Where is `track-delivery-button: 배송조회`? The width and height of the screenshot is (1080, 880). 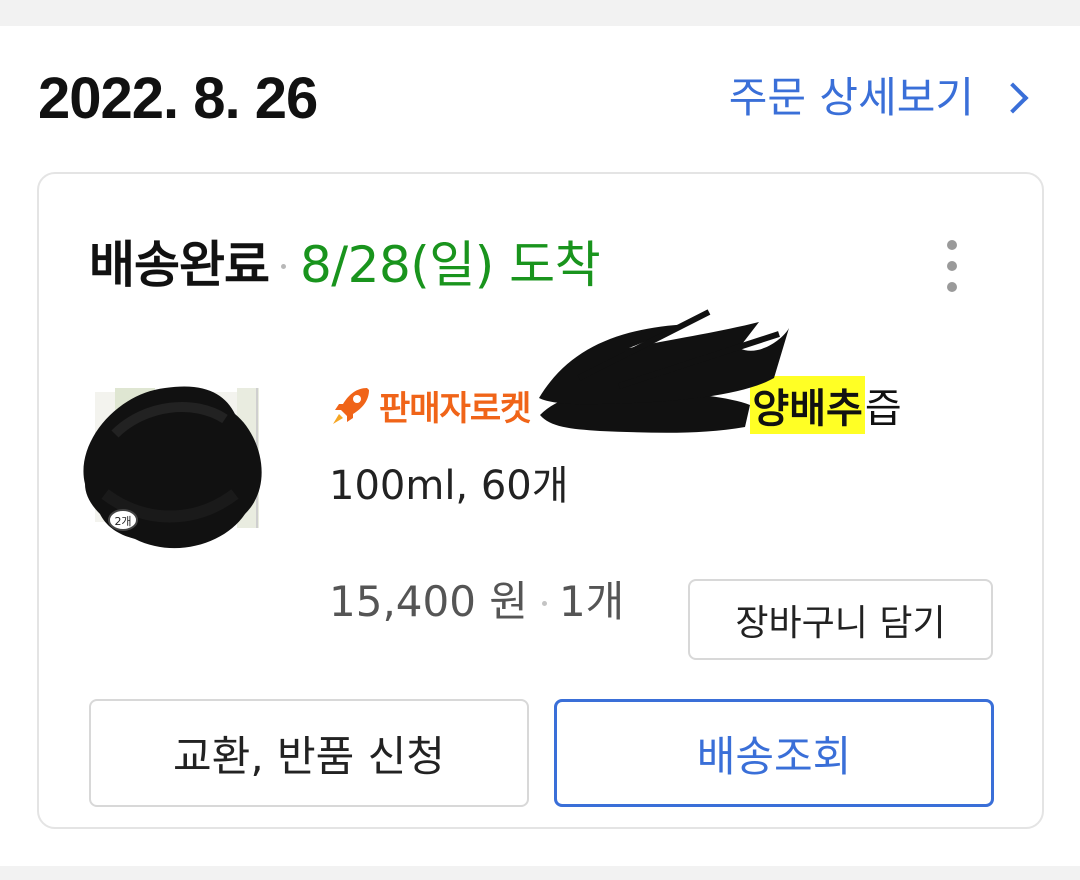 track-delivery-button: 배송조회 is located at coordinates (774, 753).